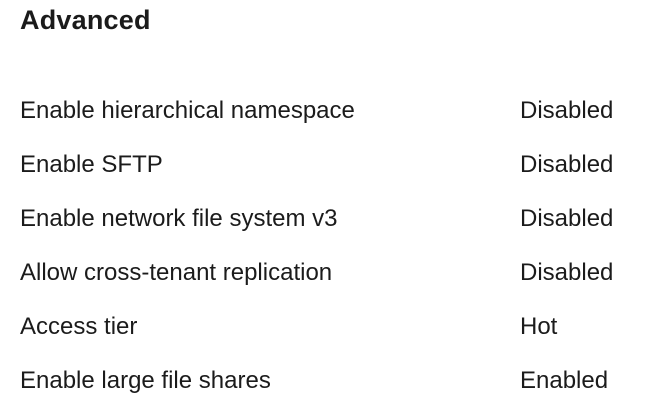 This screenshot has height=408, width=670. I want to click on property-row-sftp: Enable SFTP Disabled, so click(345, 165).